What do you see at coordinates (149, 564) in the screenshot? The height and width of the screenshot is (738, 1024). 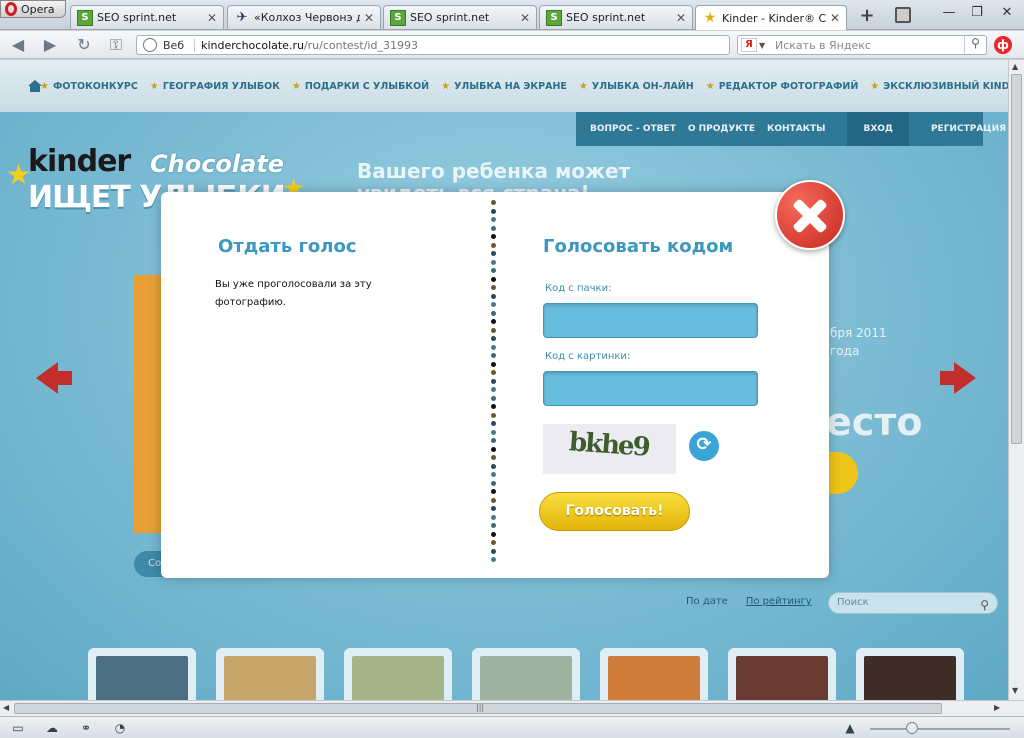 I see `upload-button: Со` at bounding box center [149, 564].